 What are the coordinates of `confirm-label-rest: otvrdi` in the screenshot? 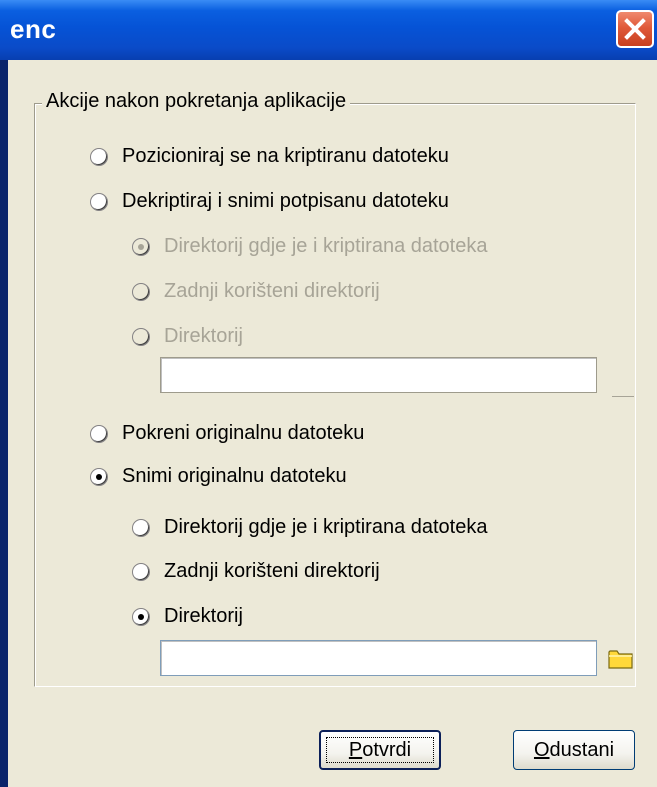 It's located at (387, 749).